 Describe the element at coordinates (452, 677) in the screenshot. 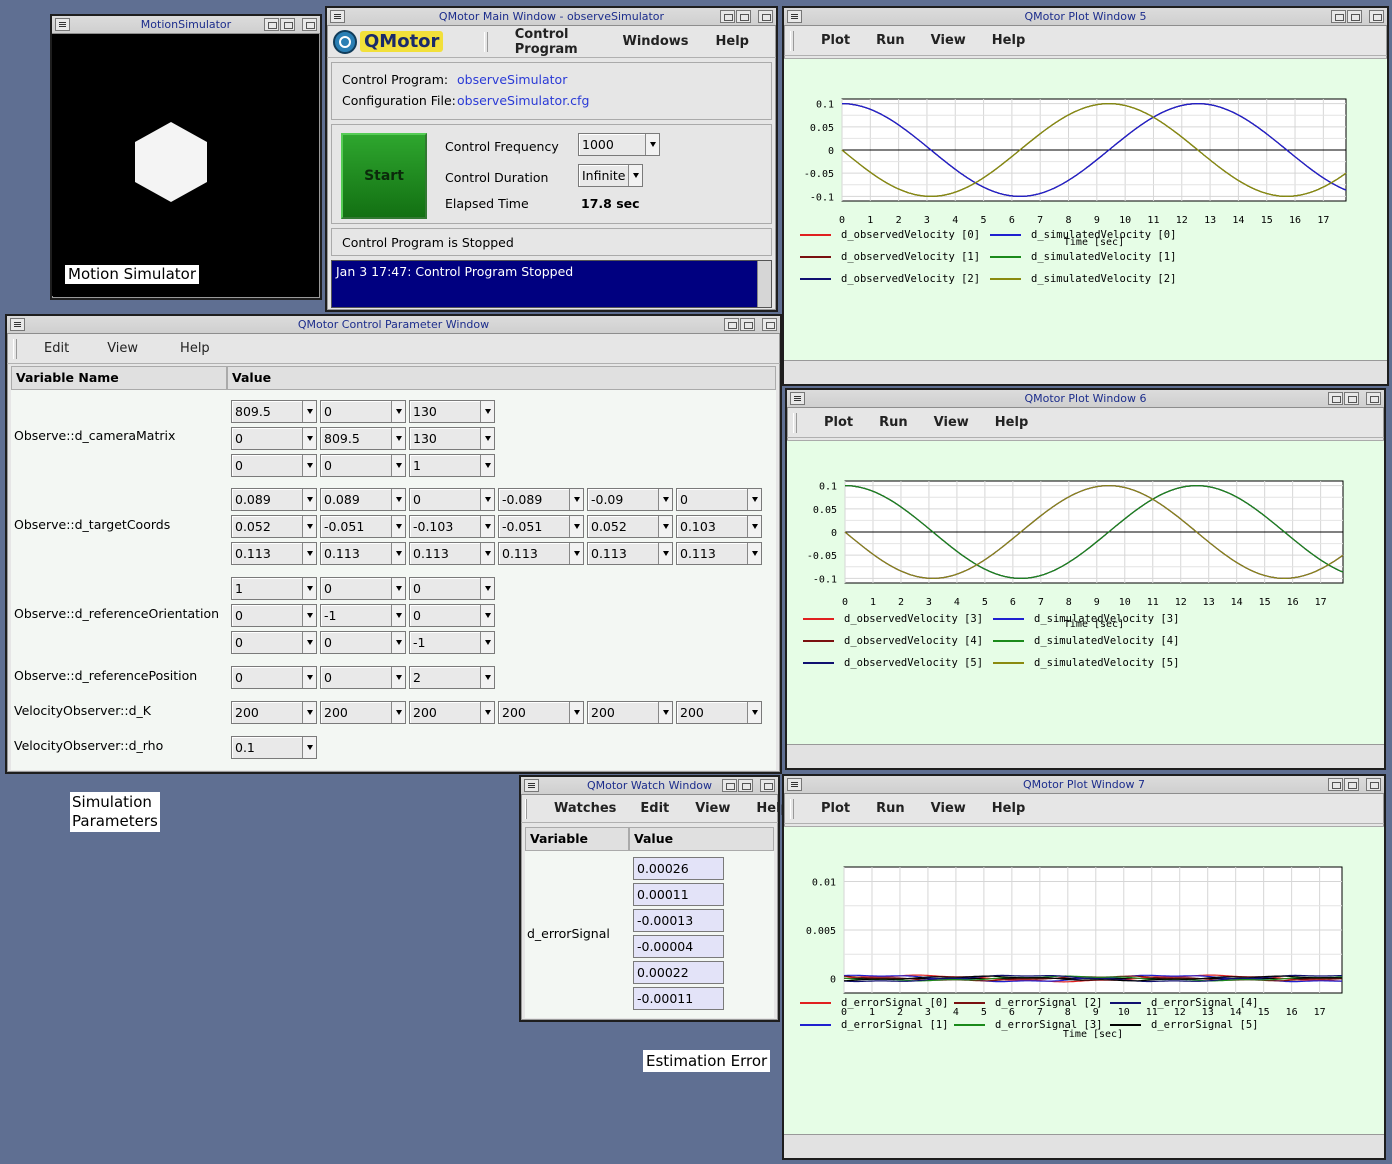

I see `parameter-value-field: 2` at that location.